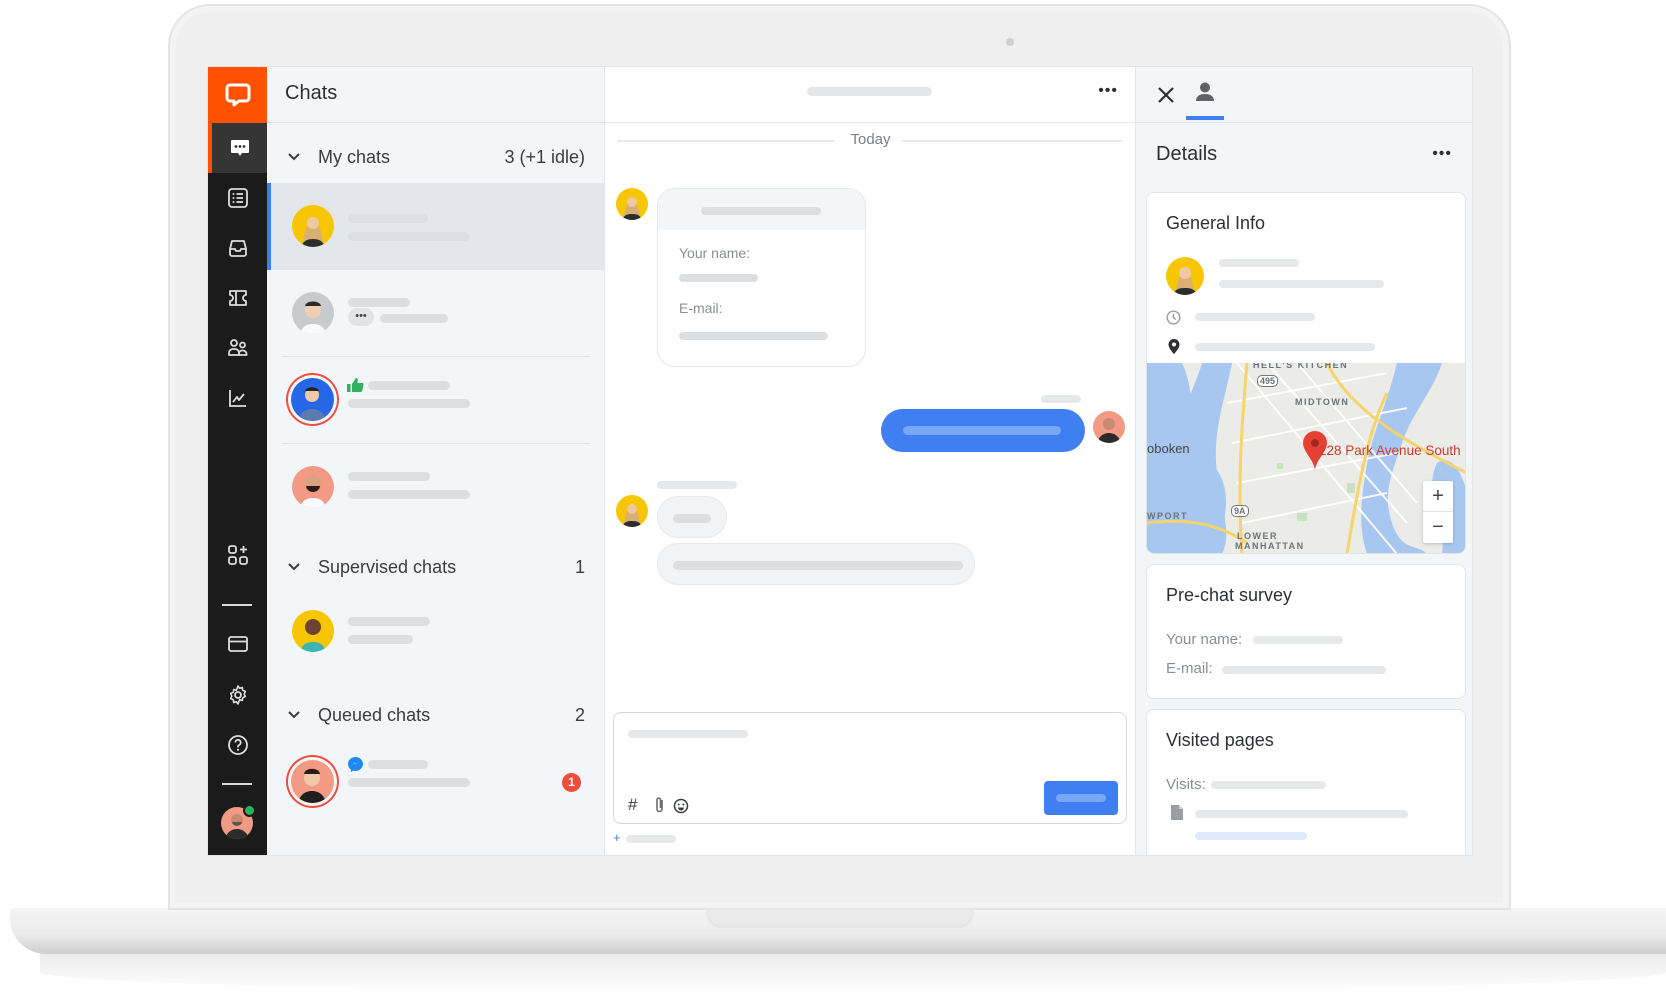 The width and height of the screenshot is (1666, 1000). What do you see at coordinates (237, 784) in the screenshot?
I see `rail-divider` at bounding box center [237, 784].